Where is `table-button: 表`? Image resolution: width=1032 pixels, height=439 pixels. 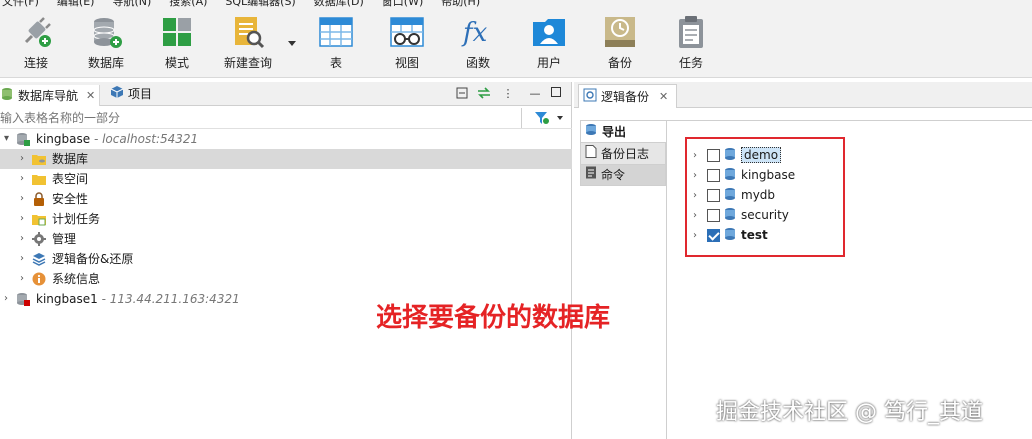
table-button: 表 is located at coordinates (336, 42).